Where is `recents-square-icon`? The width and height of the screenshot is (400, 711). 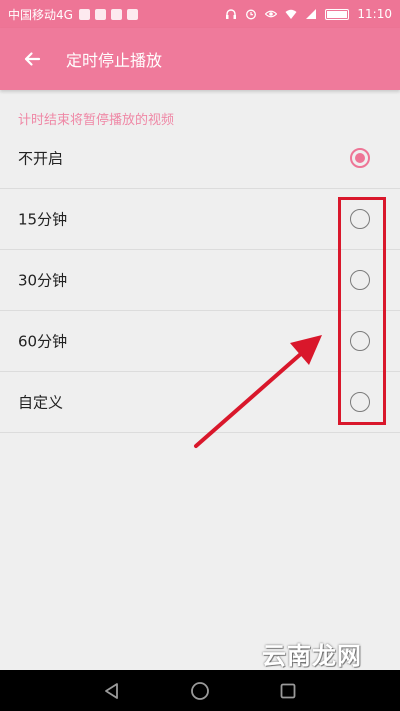 recents-square-icon is located at coordinates (288, 690).